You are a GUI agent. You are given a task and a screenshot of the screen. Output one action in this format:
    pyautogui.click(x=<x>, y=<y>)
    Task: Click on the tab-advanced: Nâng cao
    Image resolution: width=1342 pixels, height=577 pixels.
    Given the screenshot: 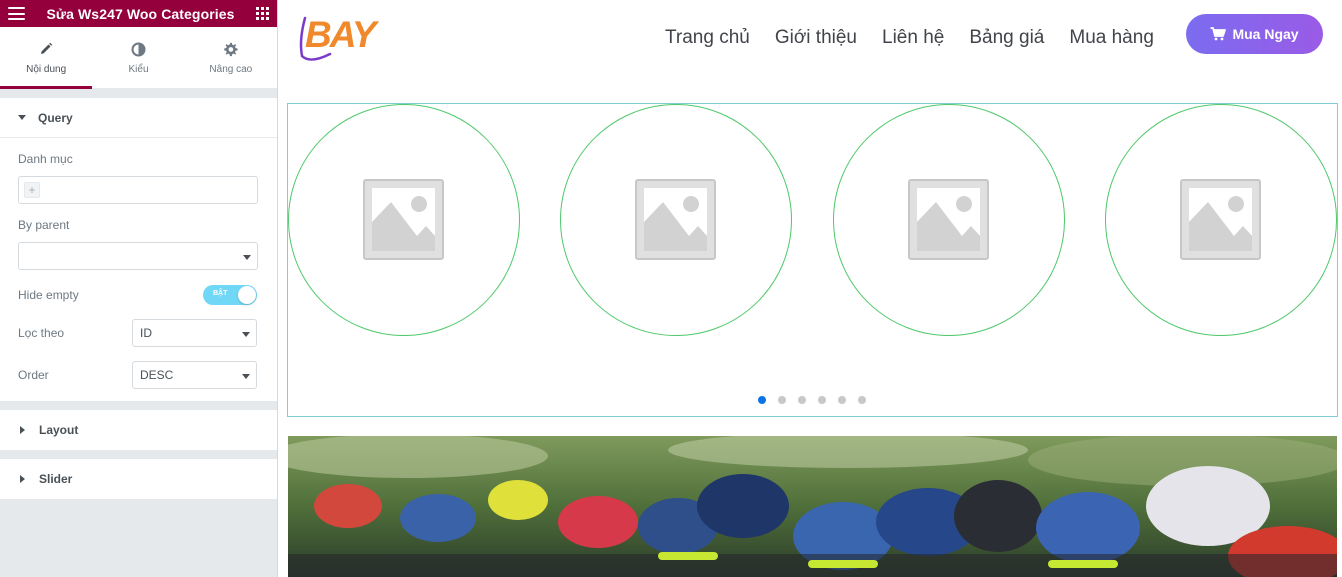 What is the action you would take?
    pyautogui.click(x=231, y=57)
    